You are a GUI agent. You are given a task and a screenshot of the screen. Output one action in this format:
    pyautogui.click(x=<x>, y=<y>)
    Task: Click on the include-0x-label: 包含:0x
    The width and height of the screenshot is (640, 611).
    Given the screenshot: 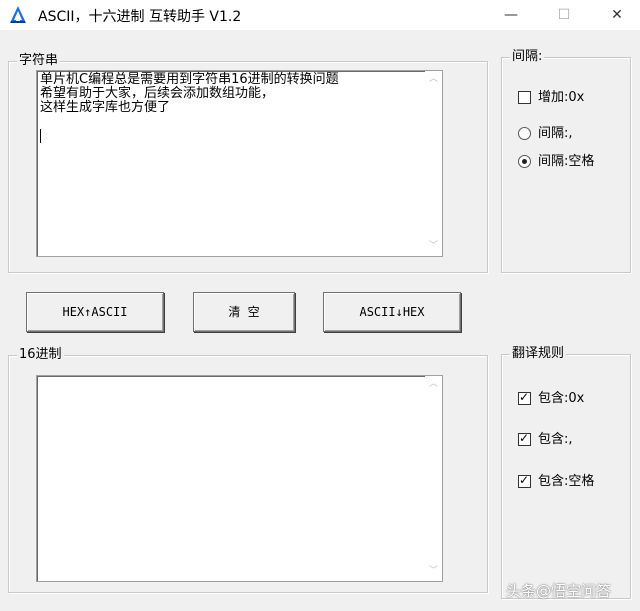 What is the action you would take?
    pyautogui.click(x=561, y=398)
    